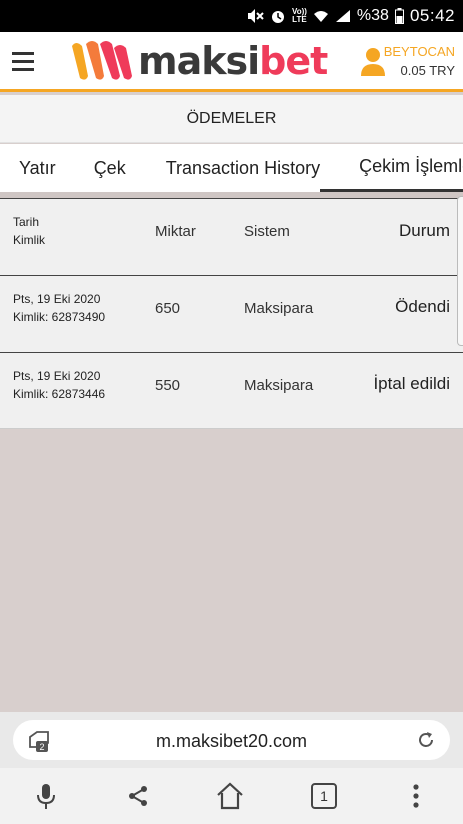 The width and height of the screenshot is (463, 824). Describe the element at coordinates (28, 168) in the screenshot. I see `tab-deposit: Yatır` at that location.